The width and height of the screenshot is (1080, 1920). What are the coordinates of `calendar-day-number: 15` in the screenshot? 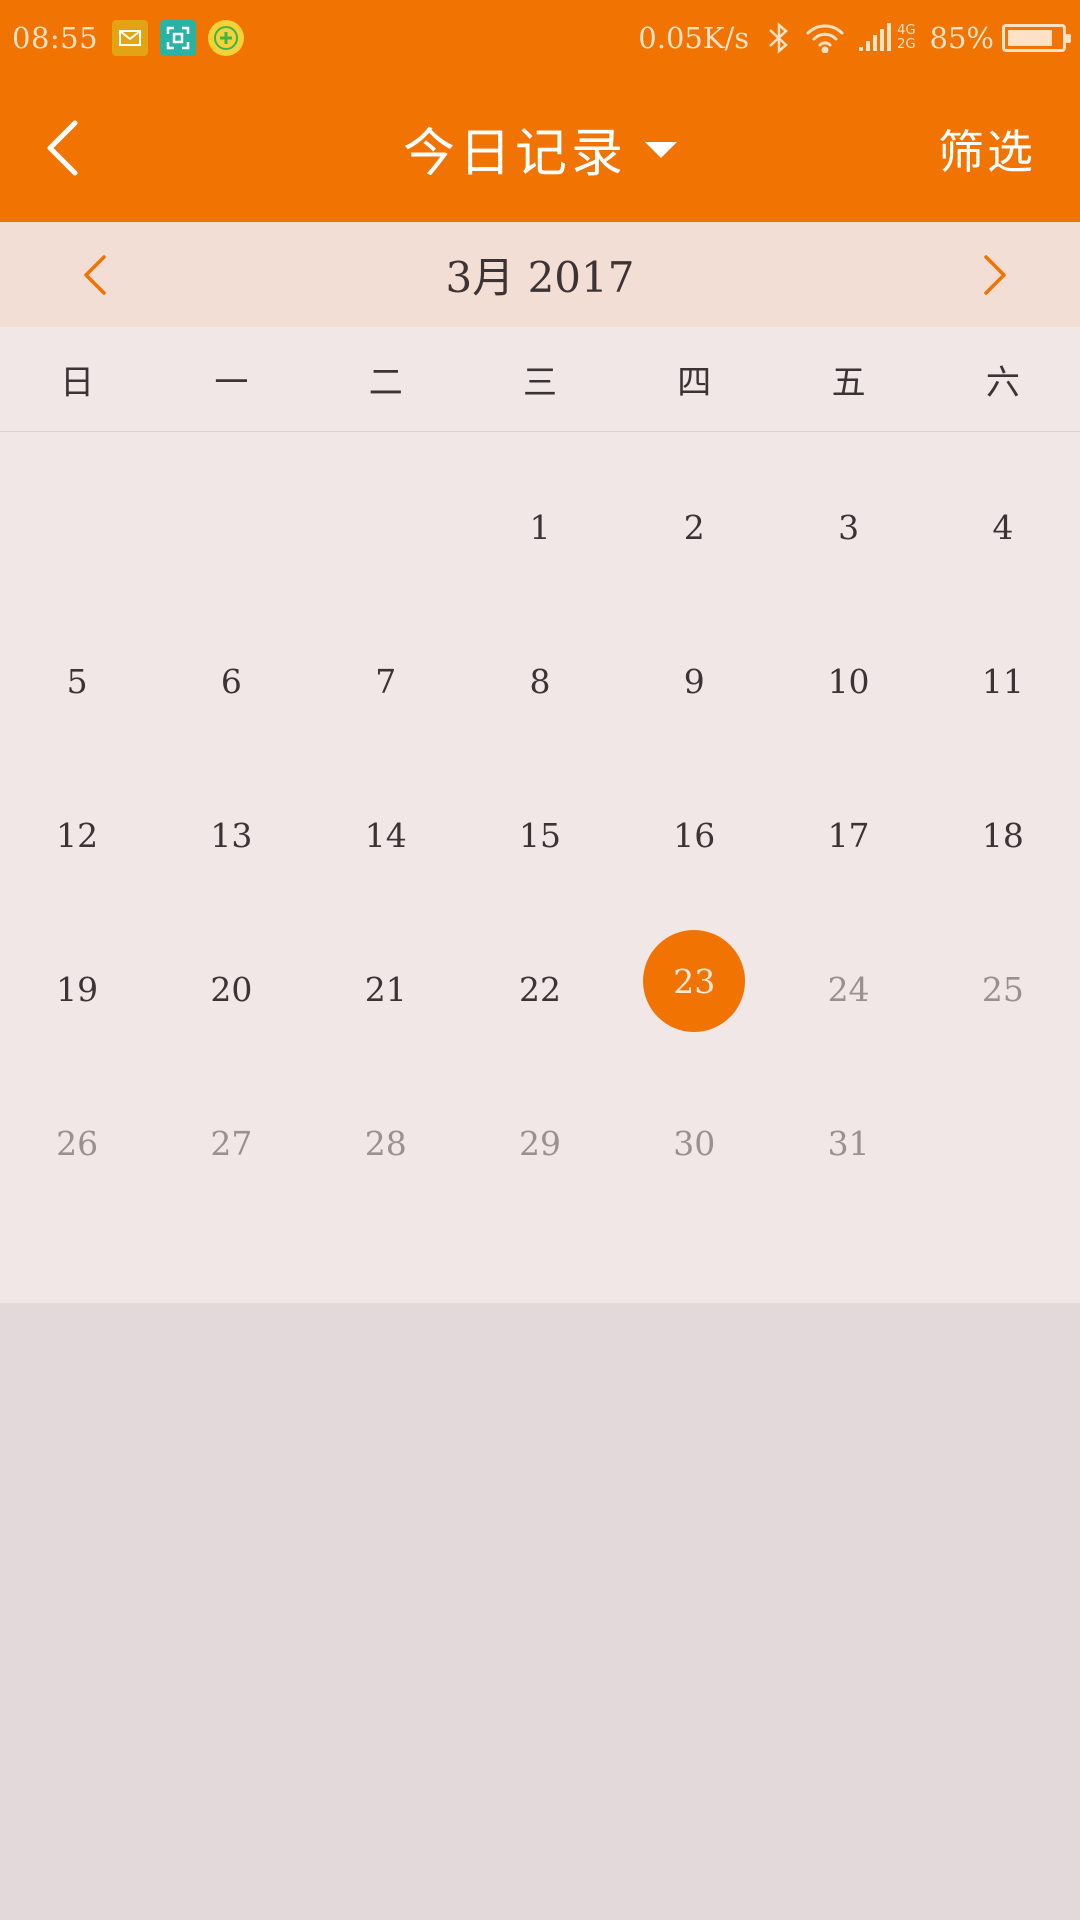 It's located at (539, 835).